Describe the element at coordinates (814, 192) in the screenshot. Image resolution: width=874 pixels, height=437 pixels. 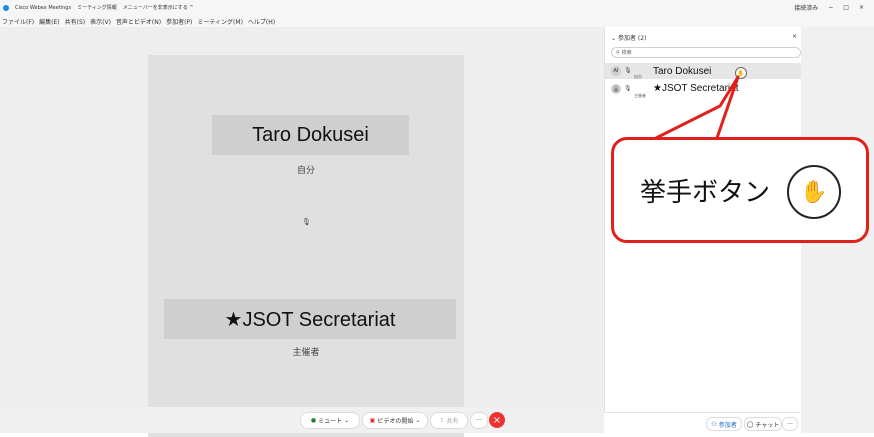
I see `hand-raise-icon: ✋` at that location.